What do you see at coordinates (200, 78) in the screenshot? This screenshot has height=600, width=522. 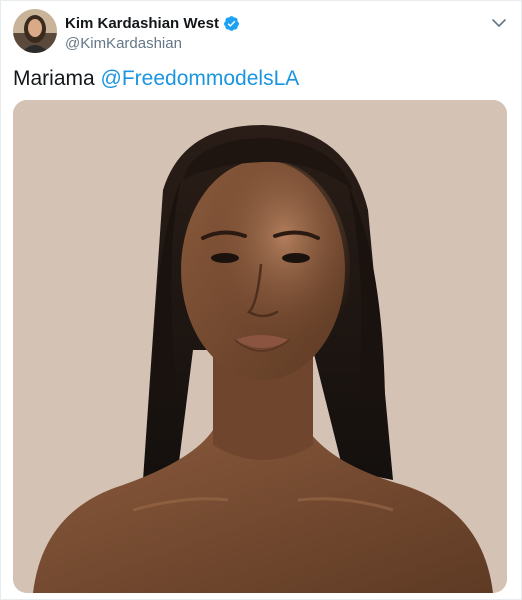 I see `mention-link: @FreedommodelsLA` at bounding box center [200, 78].